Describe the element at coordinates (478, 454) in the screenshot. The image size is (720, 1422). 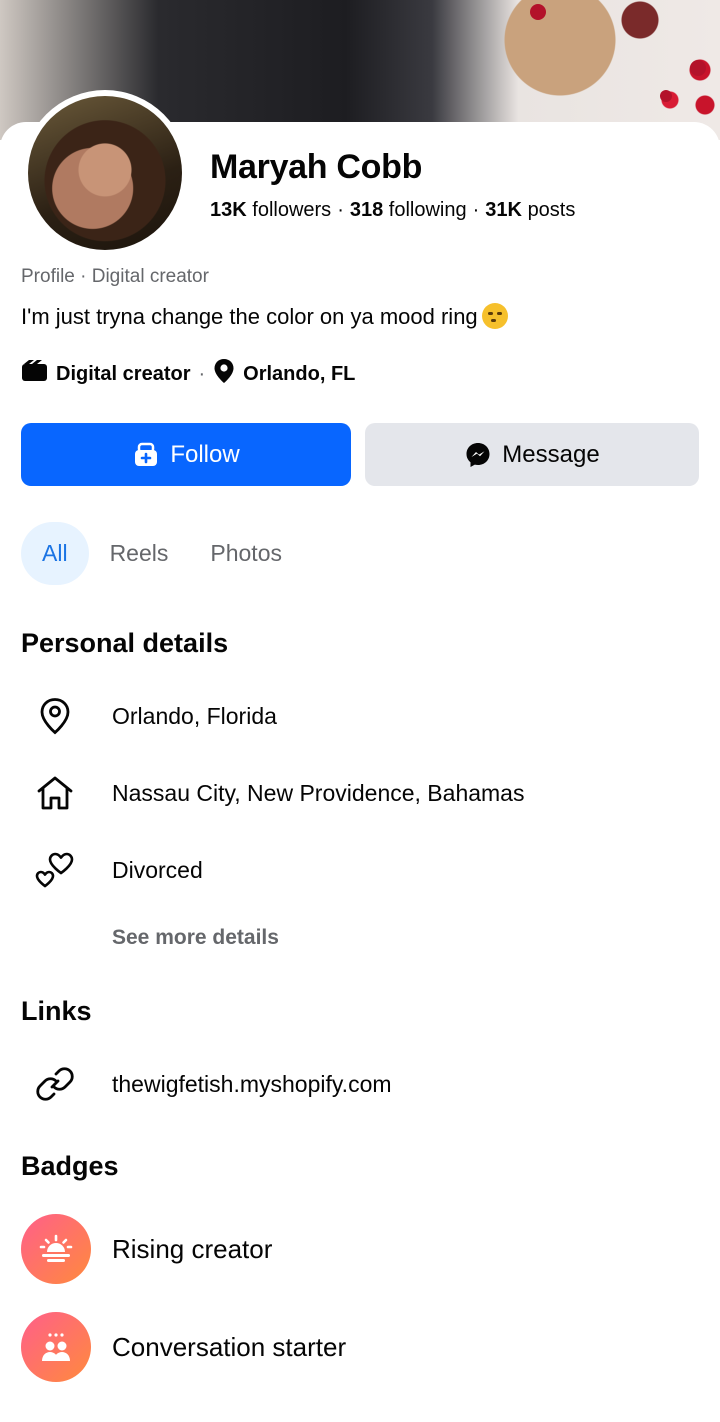
I see `messenger-icon` at that location.